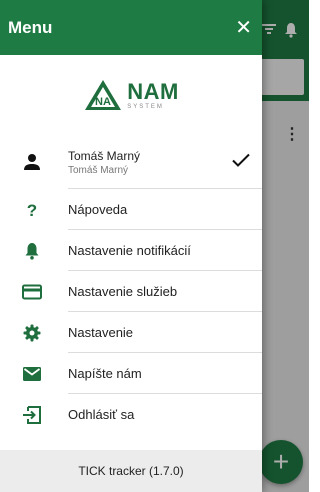 The image size is (320, 492). What do you see at coordinates (243, 28) in the screenshot?
I see `close-button: ✕` at bounding box center [243, 28].